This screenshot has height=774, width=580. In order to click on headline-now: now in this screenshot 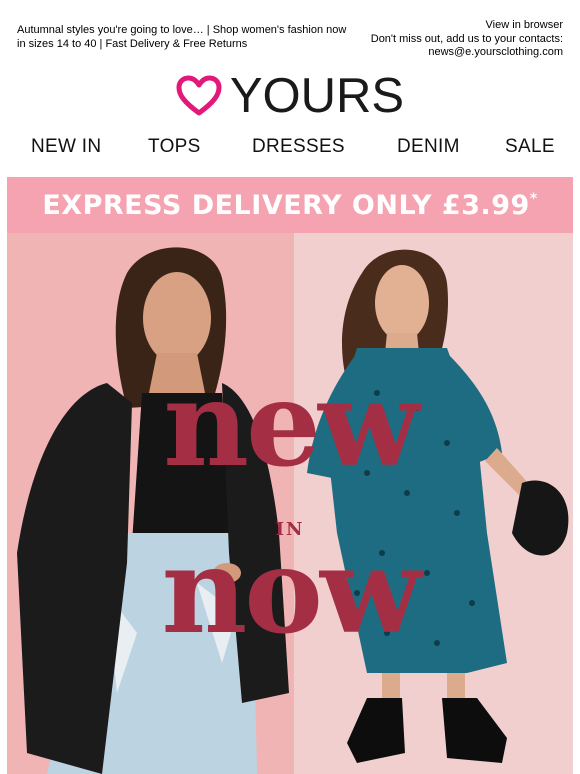, I will do `click(291, 590)`.